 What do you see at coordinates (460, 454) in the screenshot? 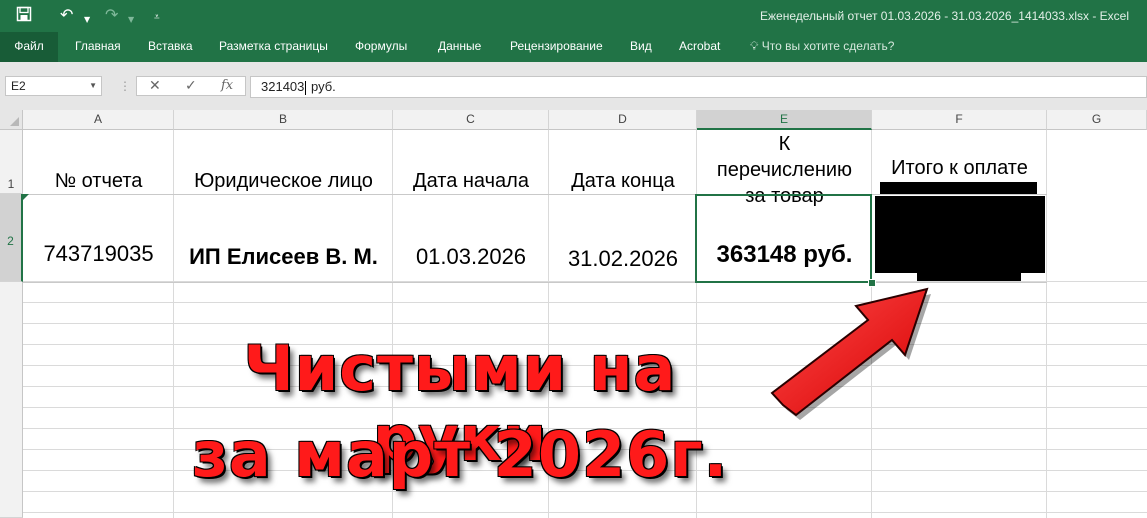
I see `overlay-caption-line2: за март 2026г.` at bounding box center [460, 454].